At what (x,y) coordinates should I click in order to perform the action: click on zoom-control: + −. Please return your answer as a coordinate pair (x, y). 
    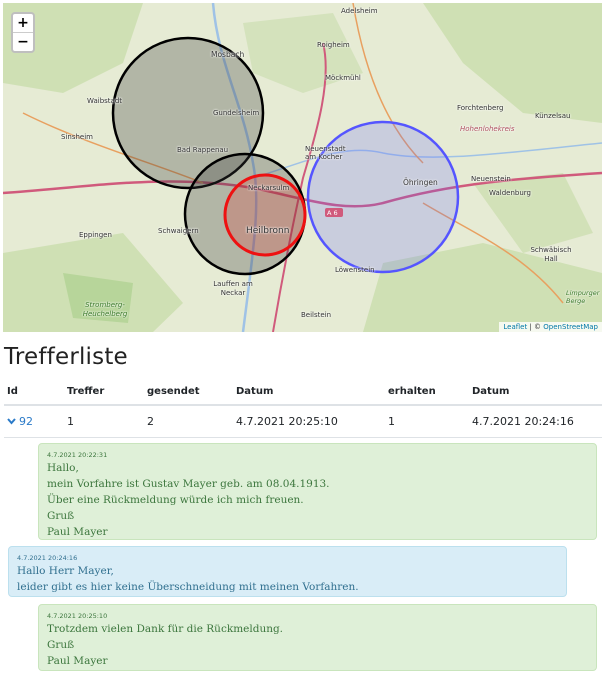
    Looking at the image, I should click on (23, 32).